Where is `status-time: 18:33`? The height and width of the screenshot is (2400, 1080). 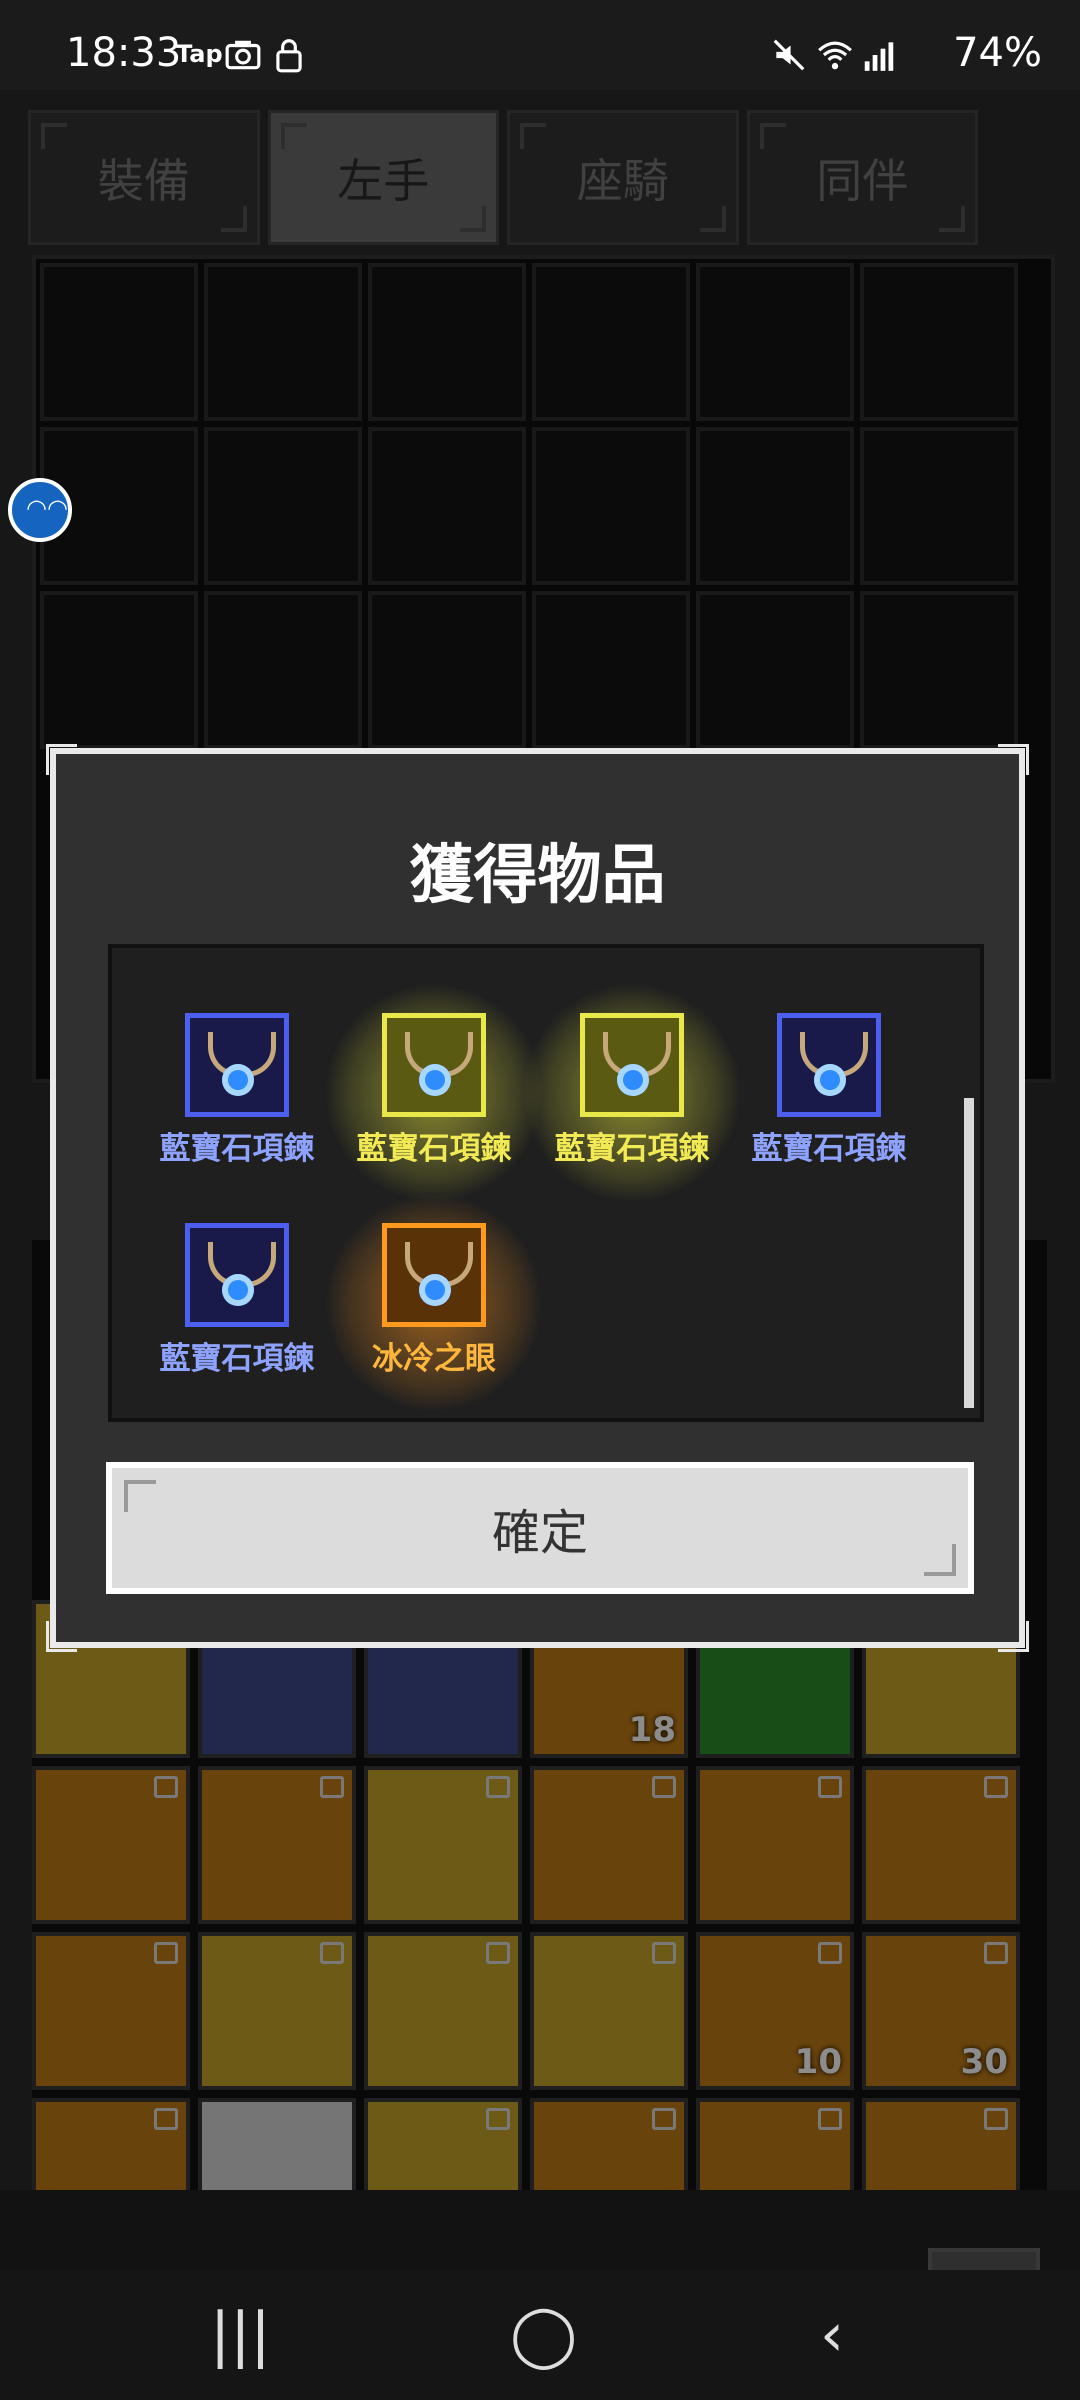
status-time: 18:33 is located at coordinates (124, 53).